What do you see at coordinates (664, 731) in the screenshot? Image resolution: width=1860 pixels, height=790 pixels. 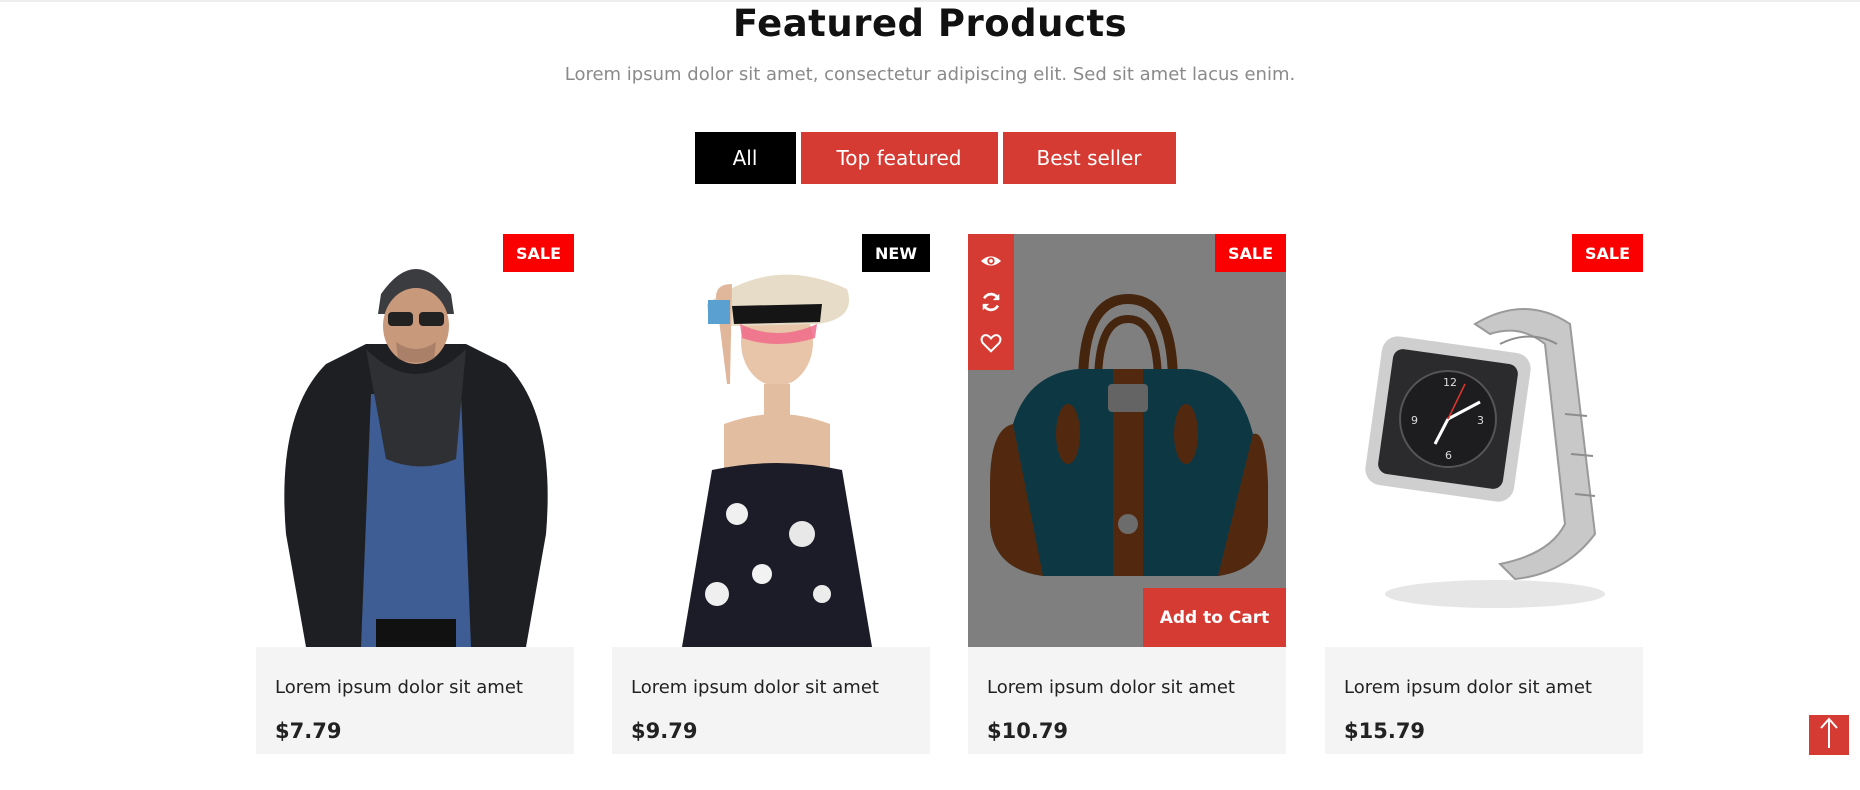 I see `product-price: $9.79` at bounding box center [664, 731].